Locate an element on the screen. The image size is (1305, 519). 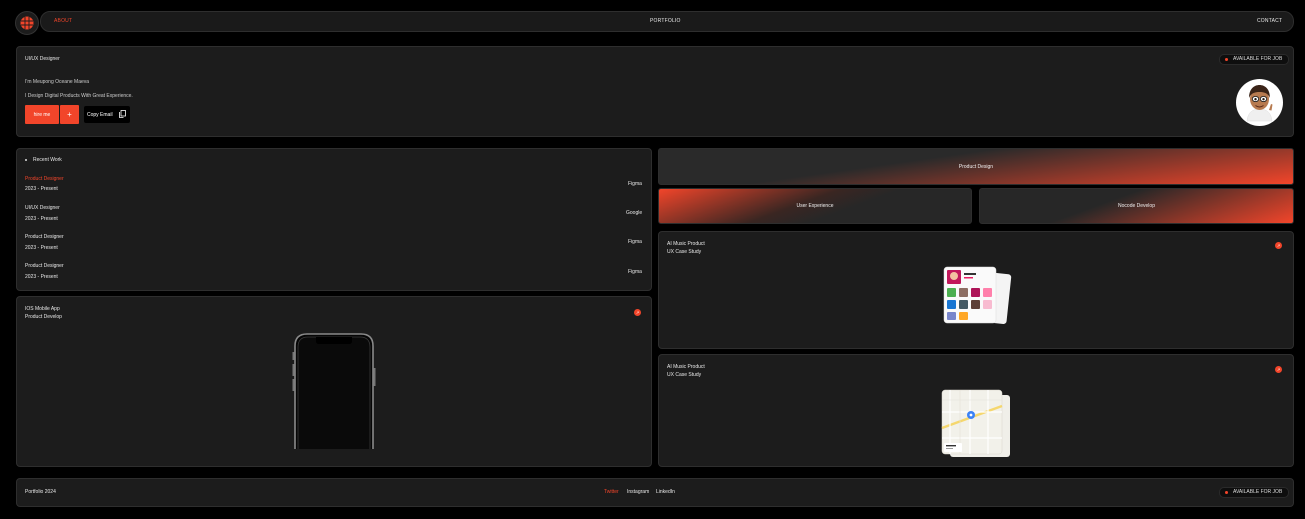
availability-badge: AVAILABLE FOR JOB is located at coordinates (1254, 59).